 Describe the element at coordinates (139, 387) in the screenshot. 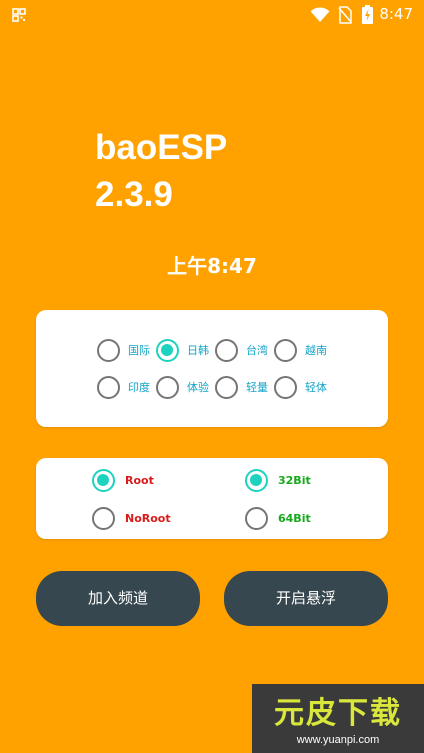

I see `radio-label: 印度` at that location.